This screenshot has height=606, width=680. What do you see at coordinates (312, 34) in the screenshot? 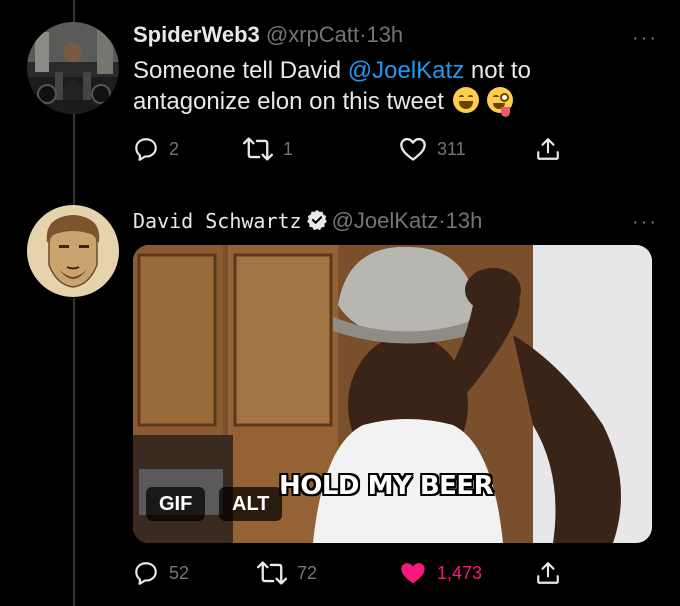
I see `user-handle: @xrpCatt` at bounding box center [312, 34].